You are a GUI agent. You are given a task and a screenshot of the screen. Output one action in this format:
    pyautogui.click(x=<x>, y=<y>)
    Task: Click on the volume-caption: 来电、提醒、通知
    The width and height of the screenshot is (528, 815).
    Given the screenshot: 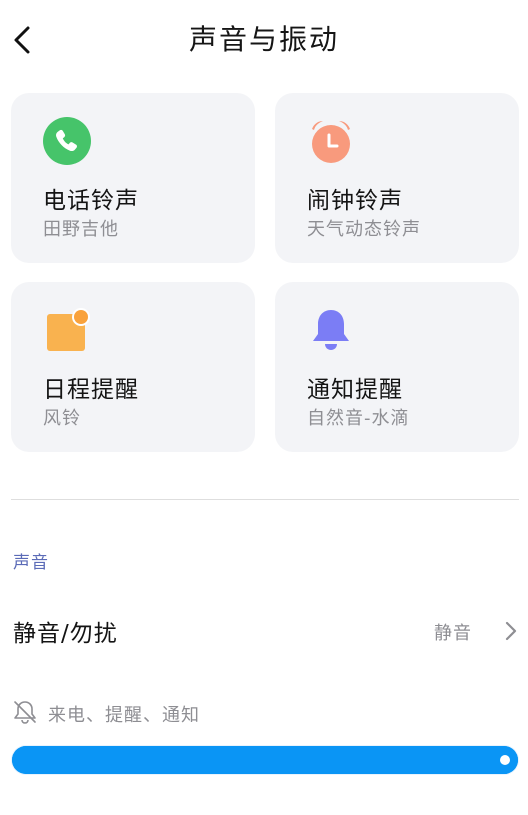 What is the action you would take?
    pyautogui.click(x=124, y=715)
    